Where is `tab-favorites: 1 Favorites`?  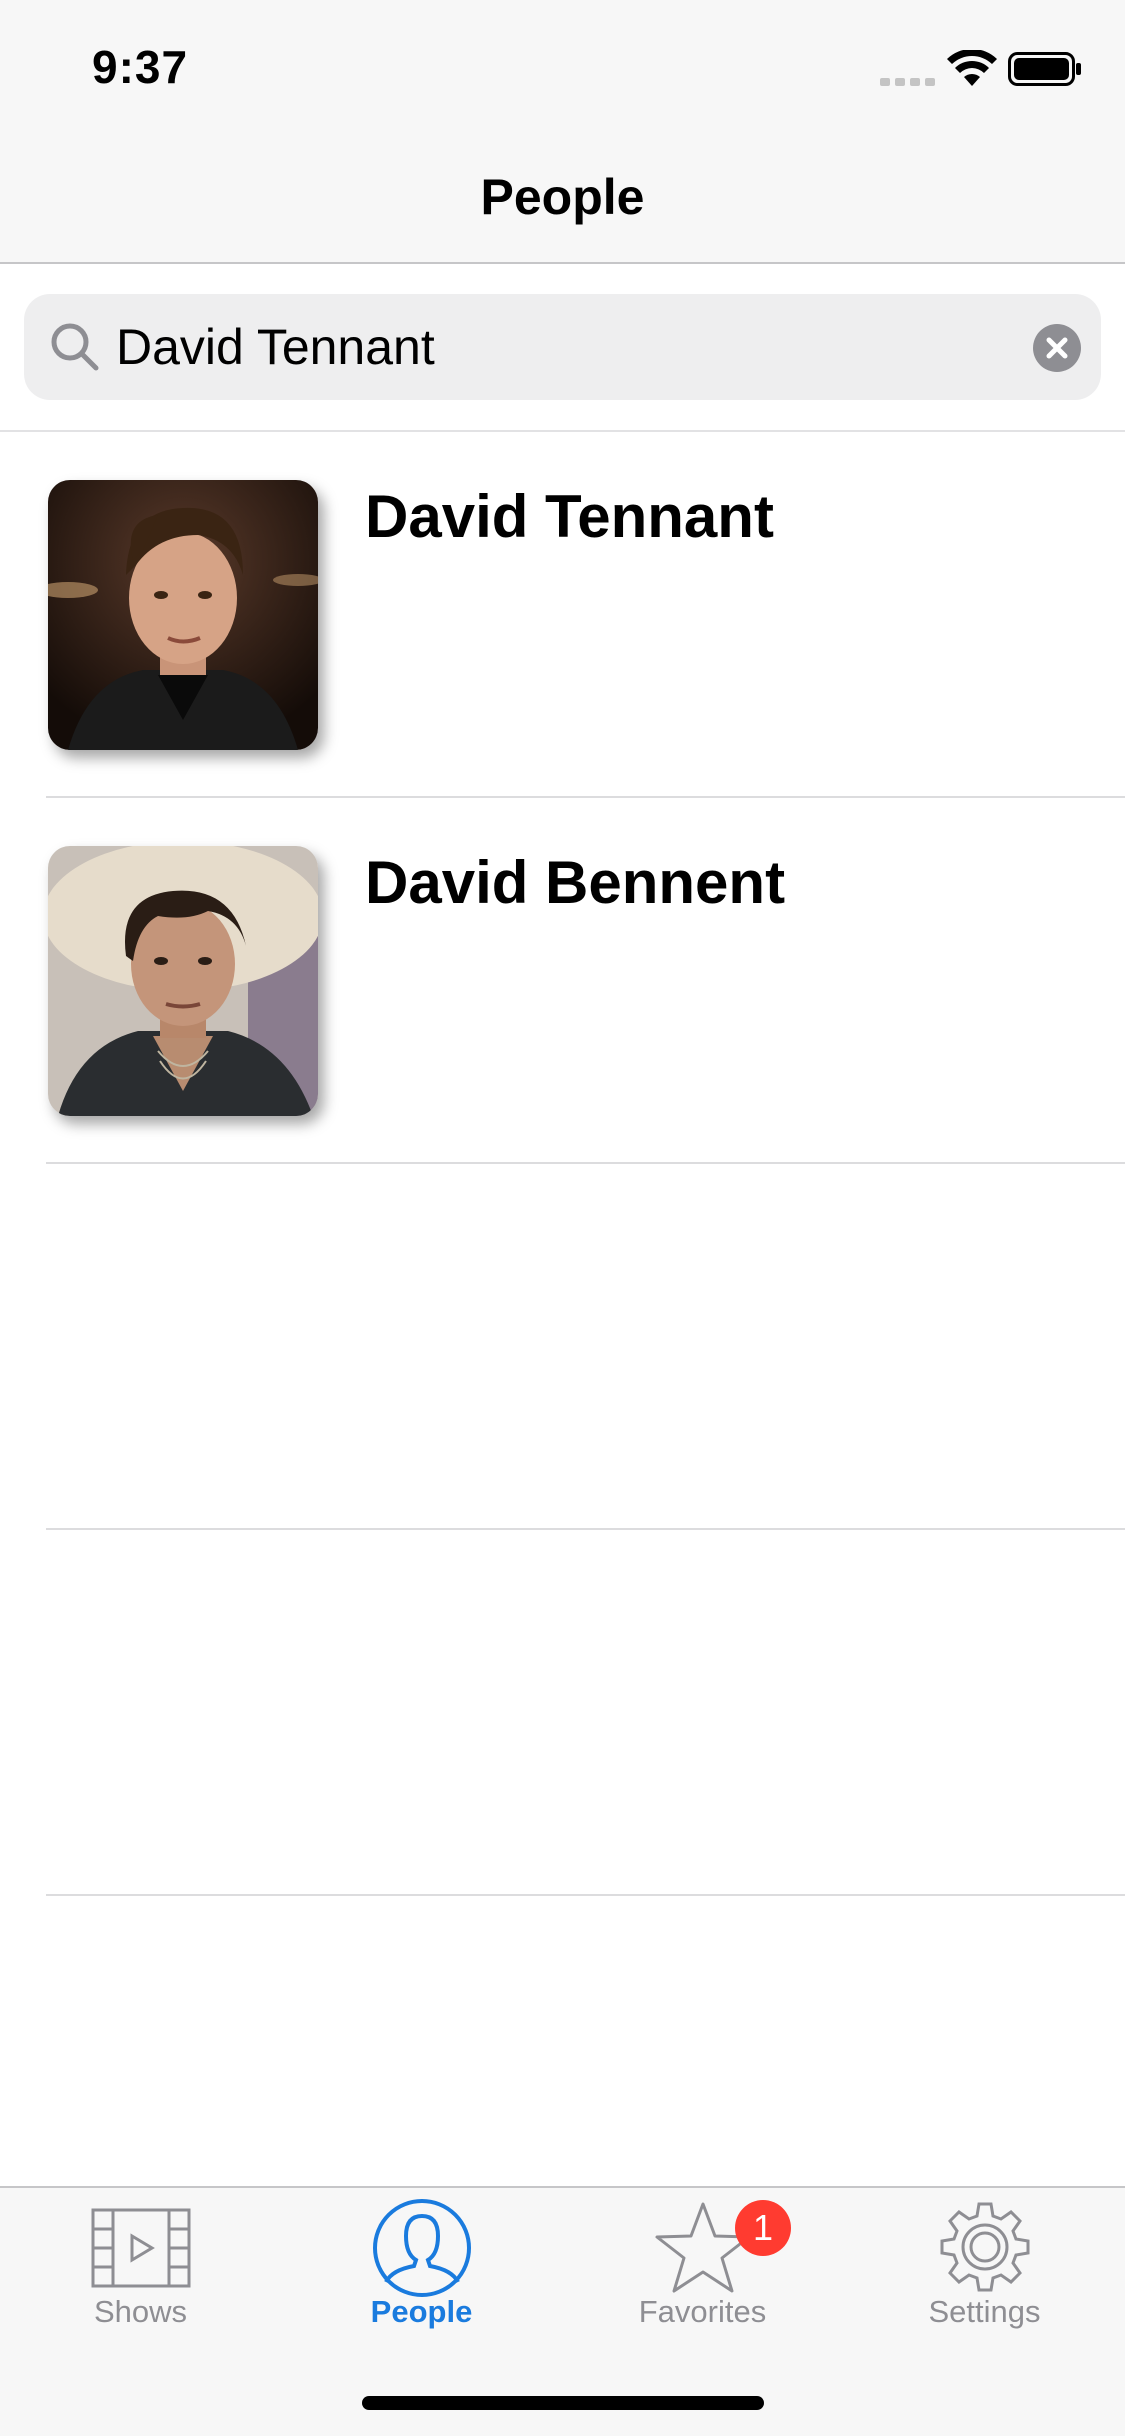
tab-favorites: 1 Favorites is located at coordinates (702, 2263).